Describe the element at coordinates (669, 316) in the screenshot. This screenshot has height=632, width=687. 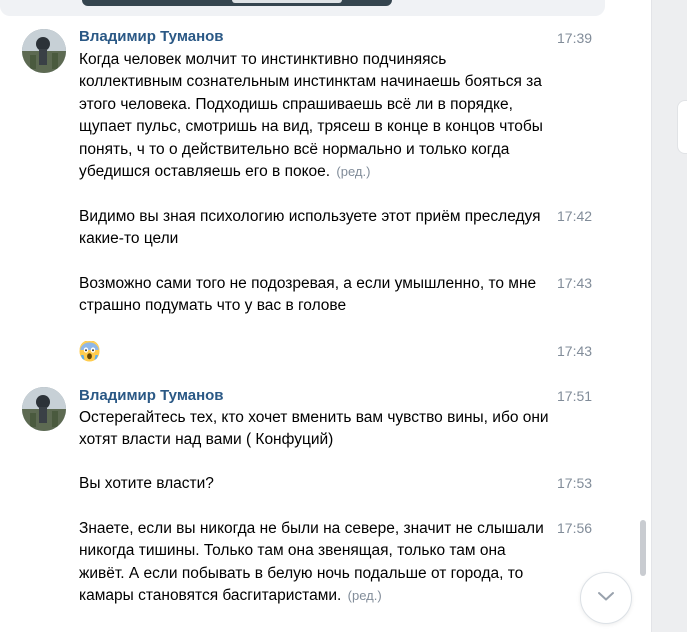
I see `right-panel` at that location.